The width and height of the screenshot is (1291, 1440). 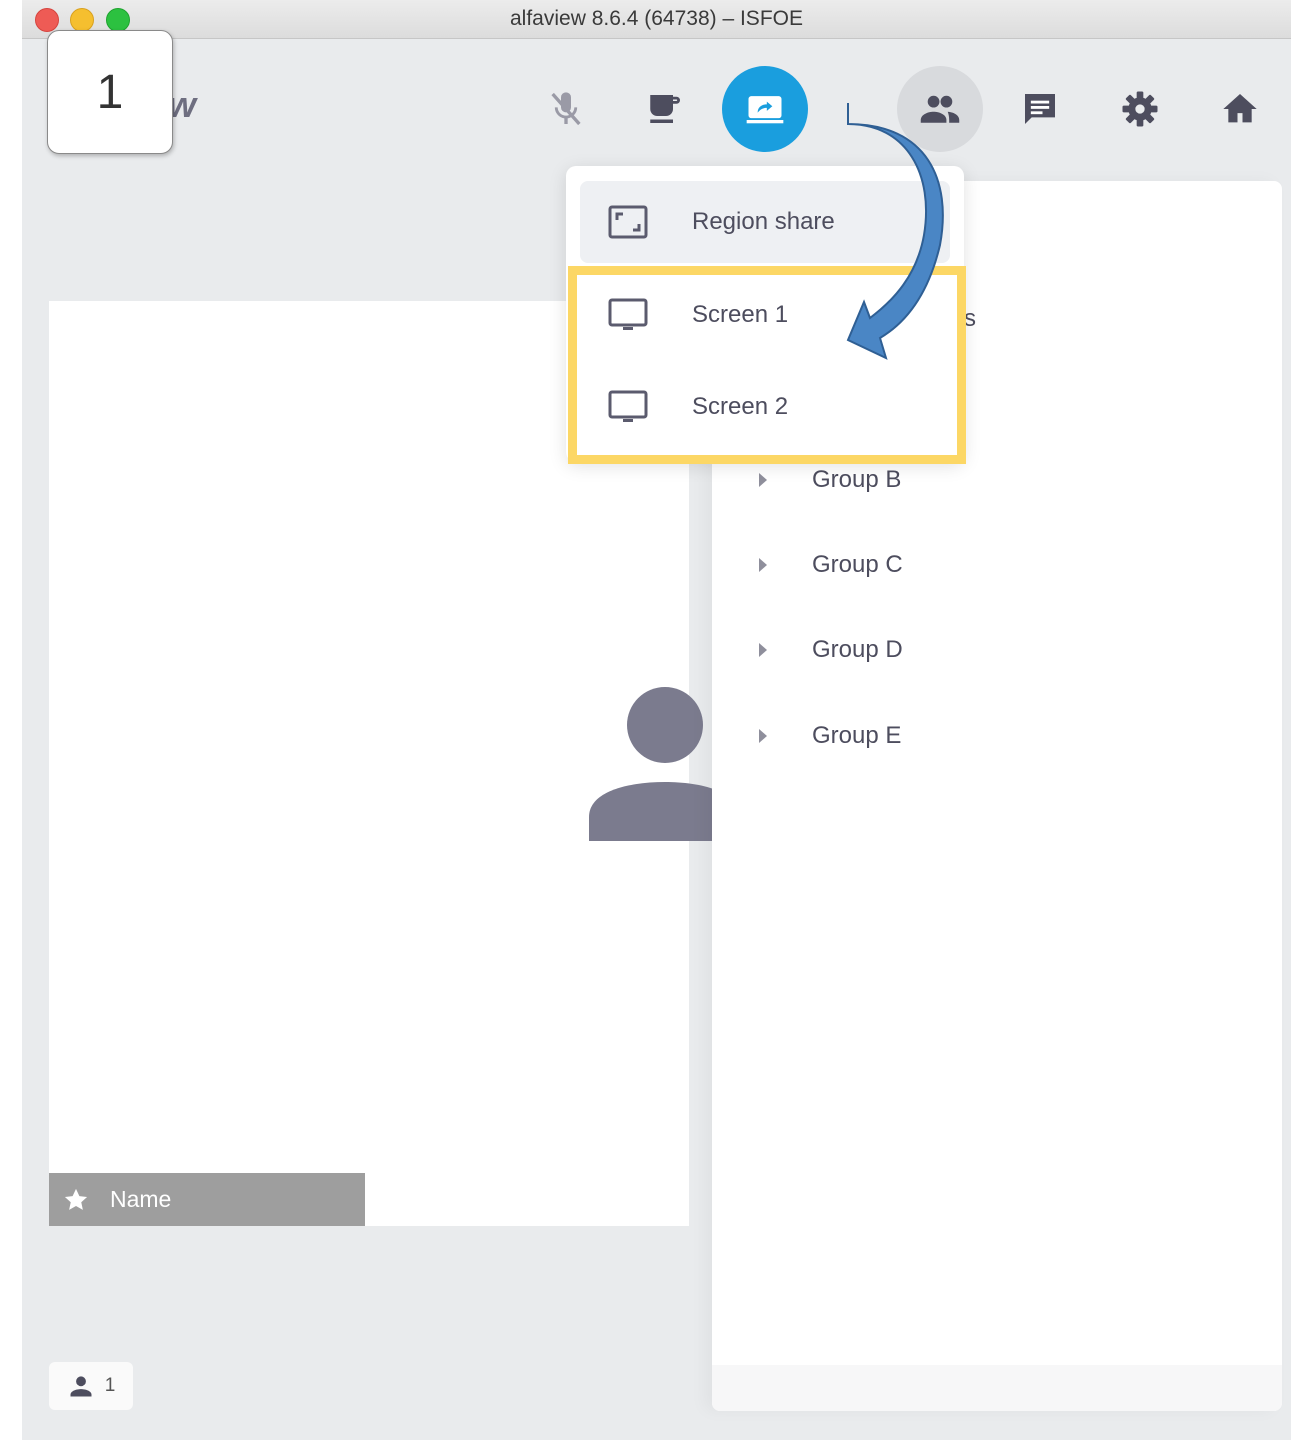 I want to click on menu-item-label: Screen 2, so click(x=740, y=406).